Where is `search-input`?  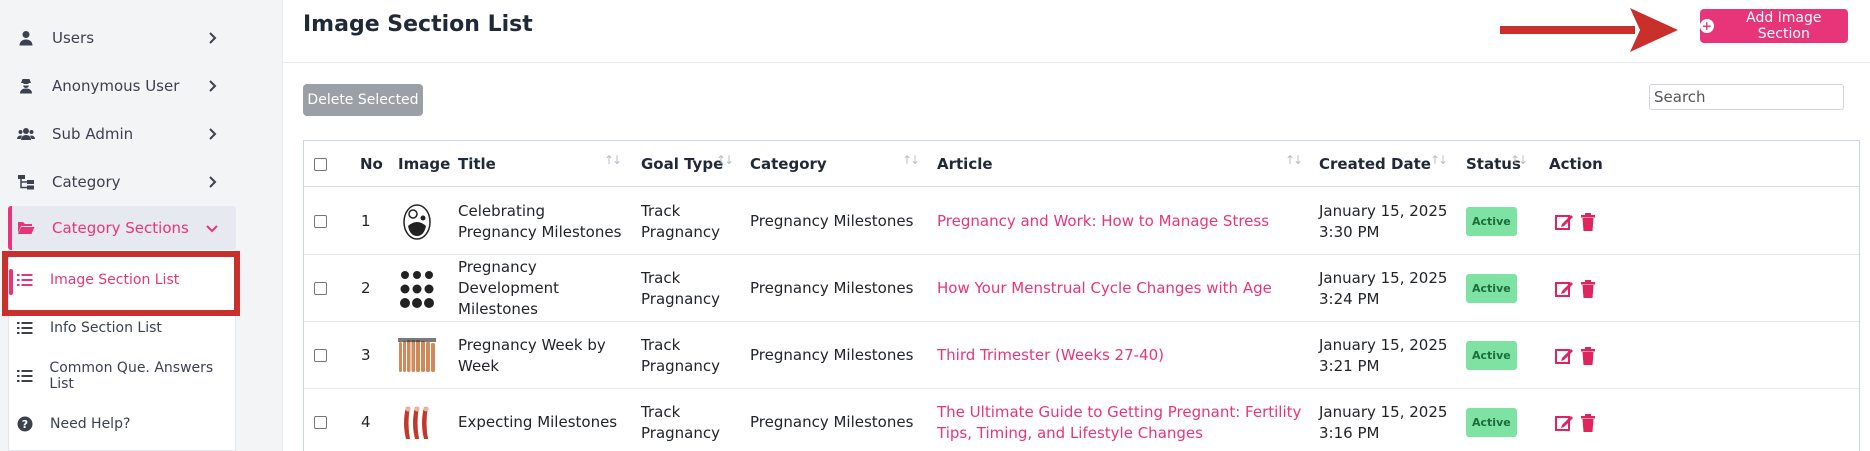 search-input is located at coordinates (1746, 97).